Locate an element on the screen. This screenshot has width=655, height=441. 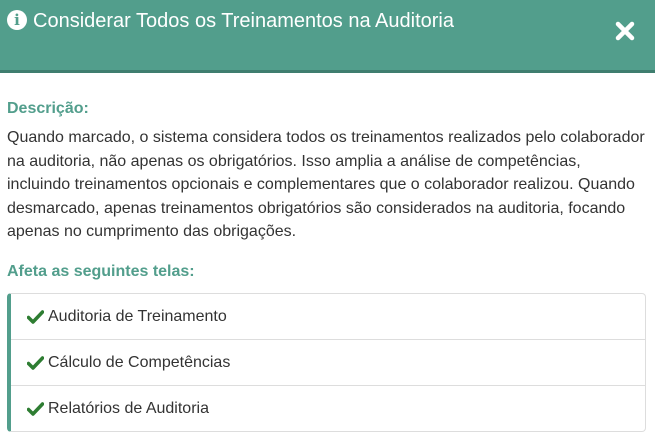
info-circle-icon: i is located at coordinates (17, 20).